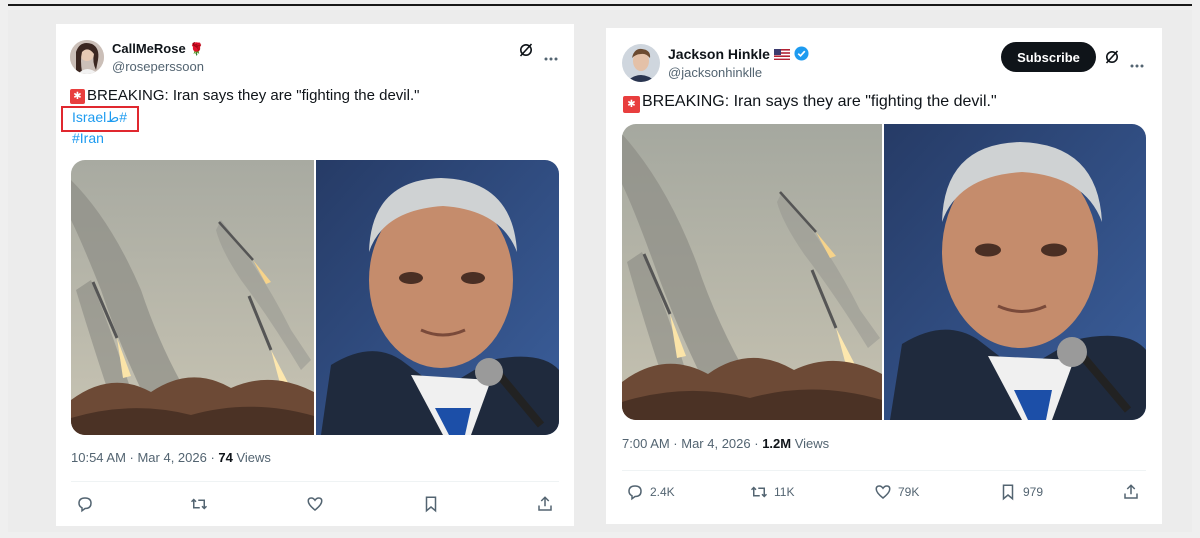 This screenshot has width=1200, height=538. What do you see at coordinates (1033, 492) in the screenshot?
I see `bookmark-count: 979` at bounding box center [1033, 492].